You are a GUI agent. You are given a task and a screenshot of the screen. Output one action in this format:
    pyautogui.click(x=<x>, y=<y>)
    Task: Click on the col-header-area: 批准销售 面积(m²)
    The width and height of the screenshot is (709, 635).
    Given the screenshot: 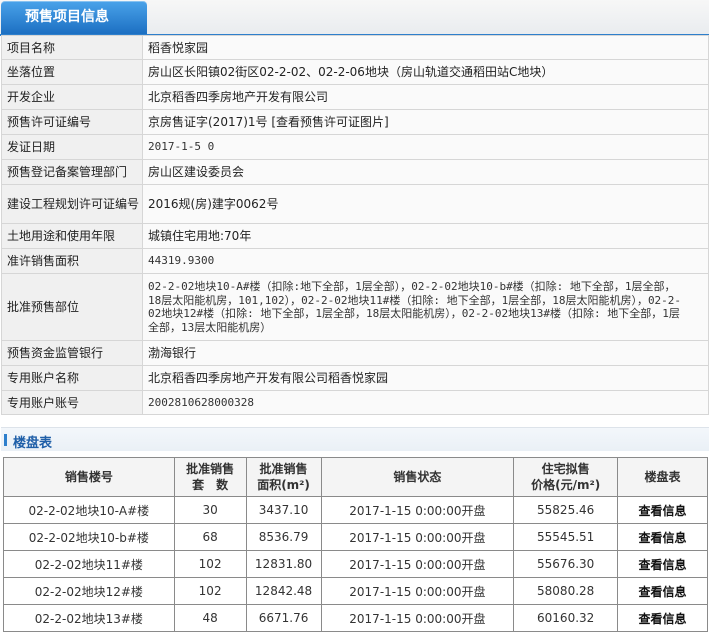 What is the action you would take?
    pyautogui.click(x=283, y=477)
    